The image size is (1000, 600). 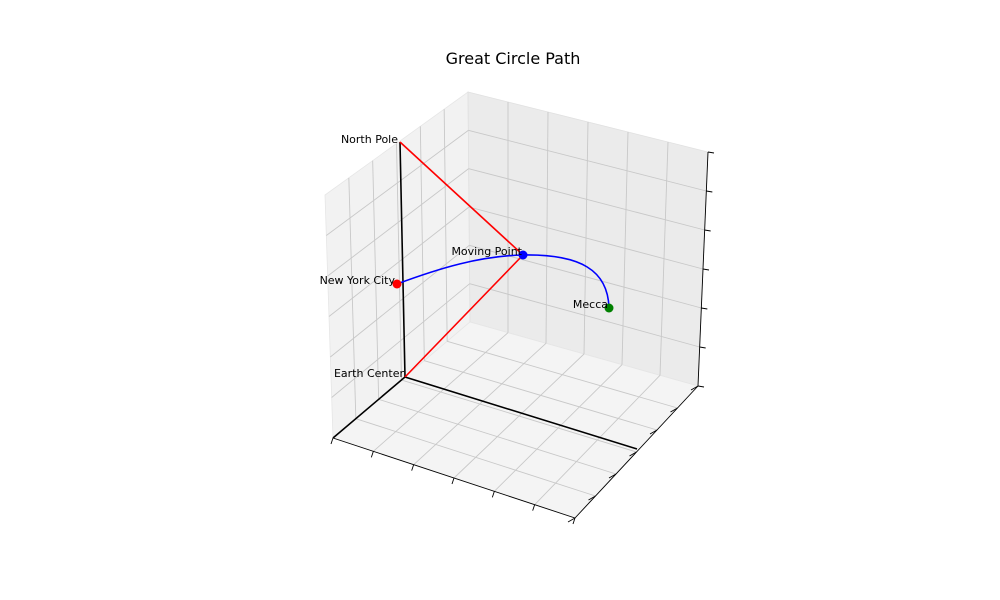 I want to click on label-mecca: Mecca, so click(x=590, y=304).